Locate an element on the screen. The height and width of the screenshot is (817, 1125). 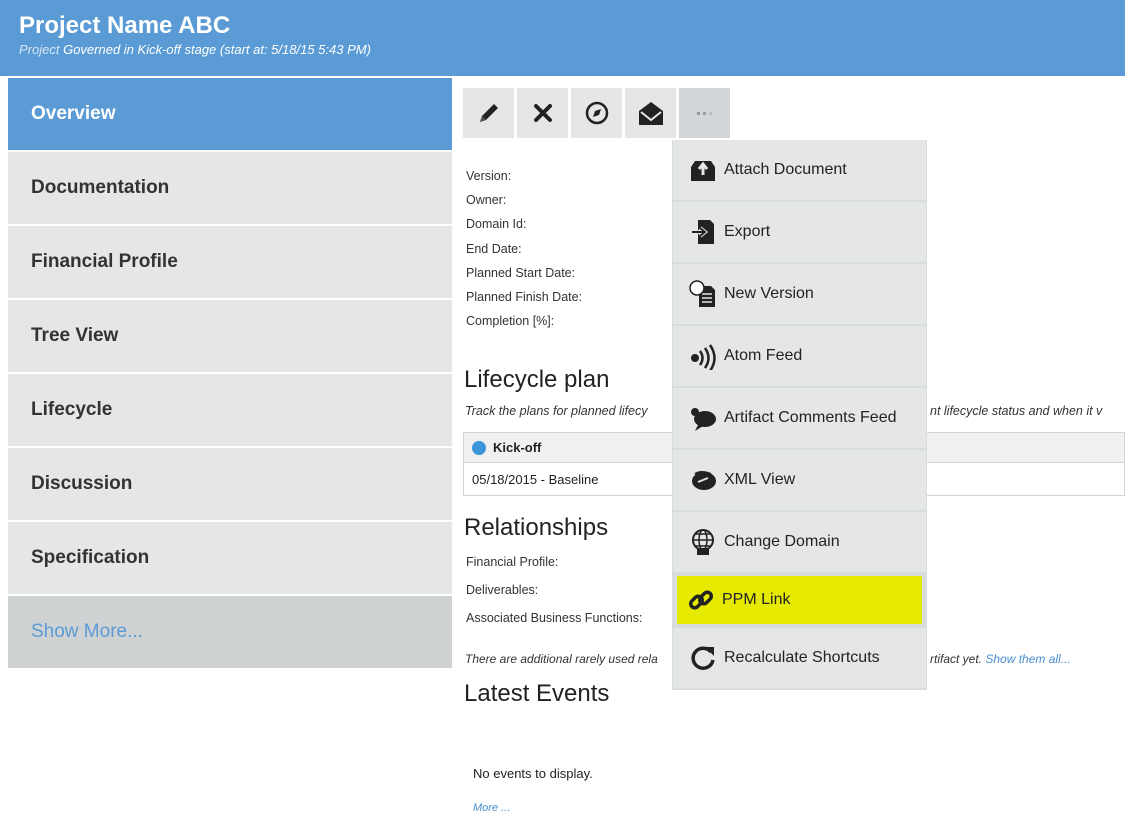
property-domain-id: Domain Id: is located at coordinates (496, 224).